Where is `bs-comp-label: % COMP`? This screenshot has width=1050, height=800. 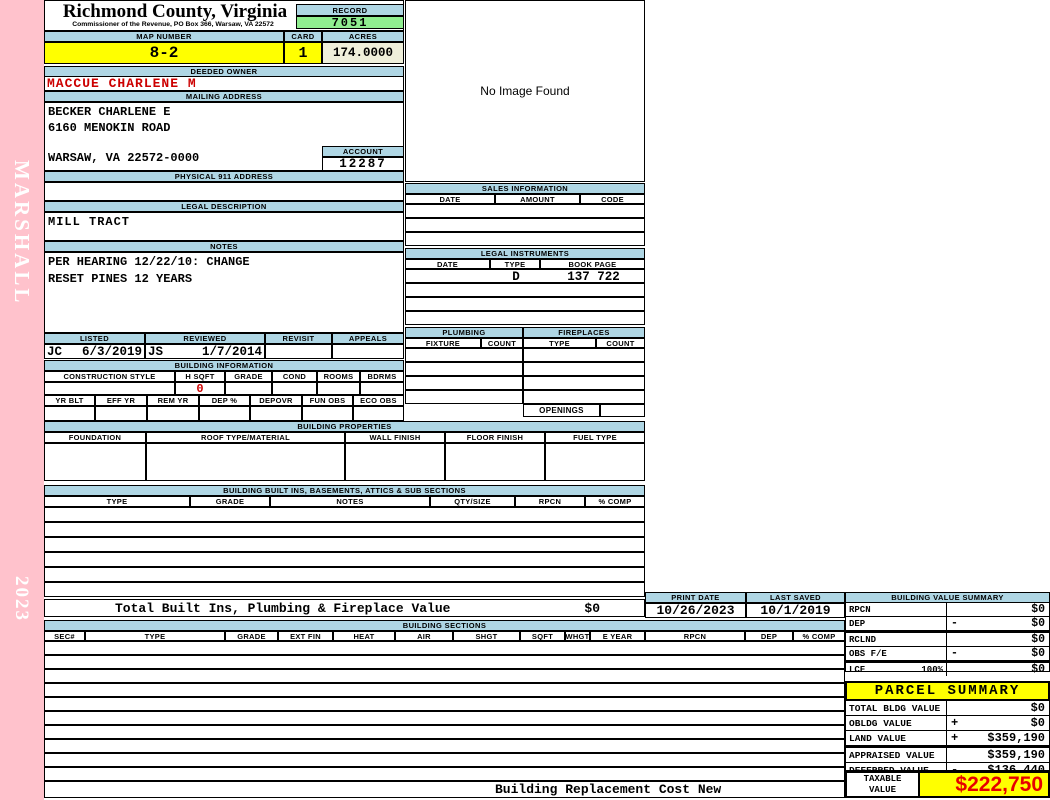 bs-comp-label: % COMP is located at coordinates (819, 636).